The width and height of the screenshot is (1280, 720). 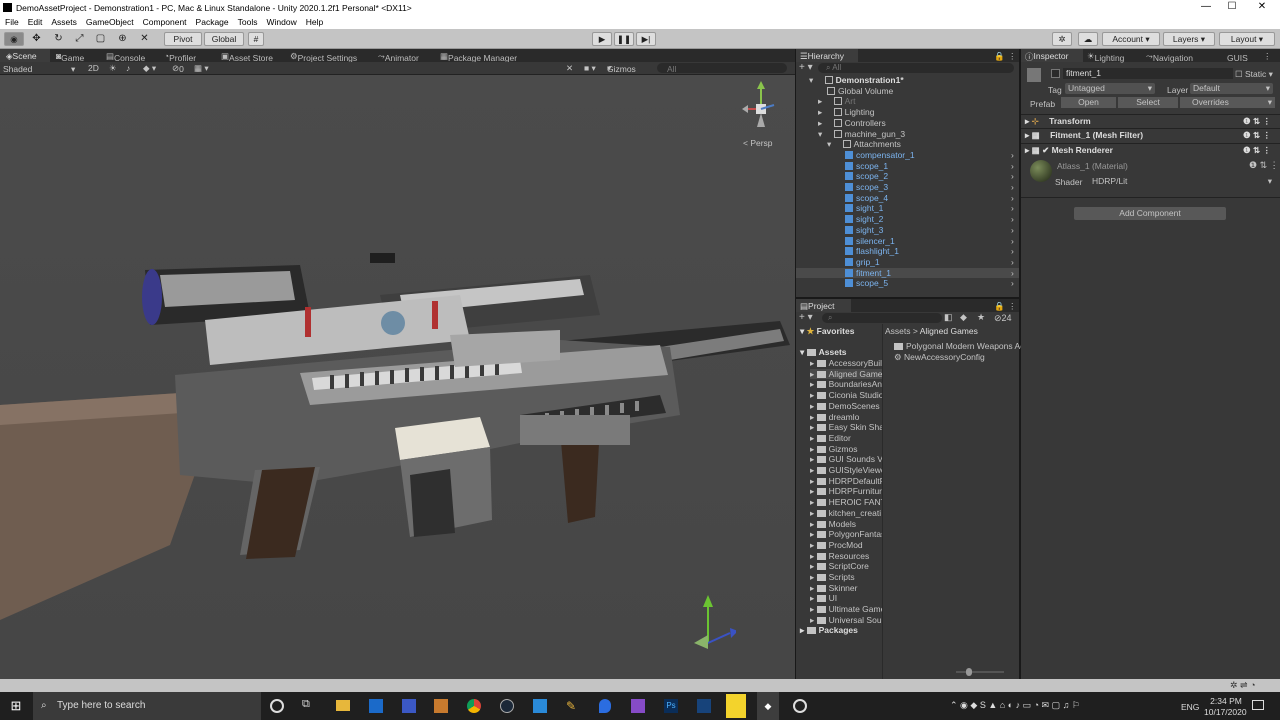 I want to click on app-icon, so click(x=704, y=706).